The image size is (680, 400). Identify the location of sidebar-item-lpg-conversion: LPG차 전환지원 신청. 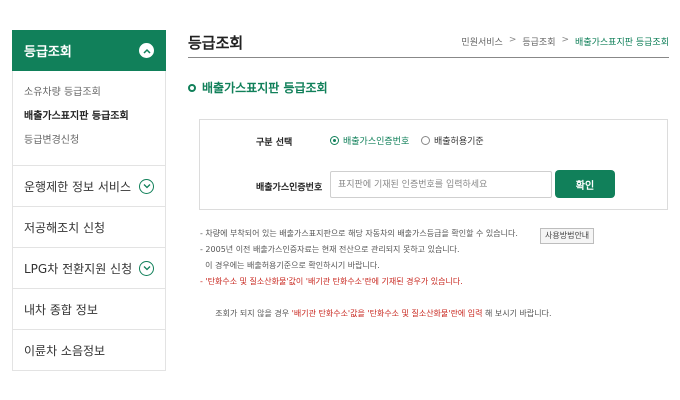
(89, 268).